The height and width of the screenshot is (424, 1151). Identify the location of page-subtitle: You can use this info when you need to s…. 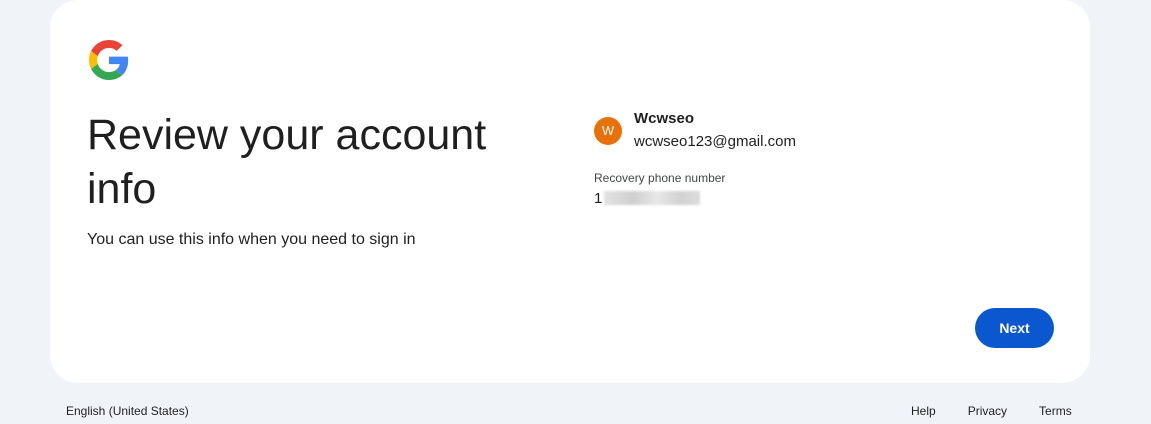
(251, 239).